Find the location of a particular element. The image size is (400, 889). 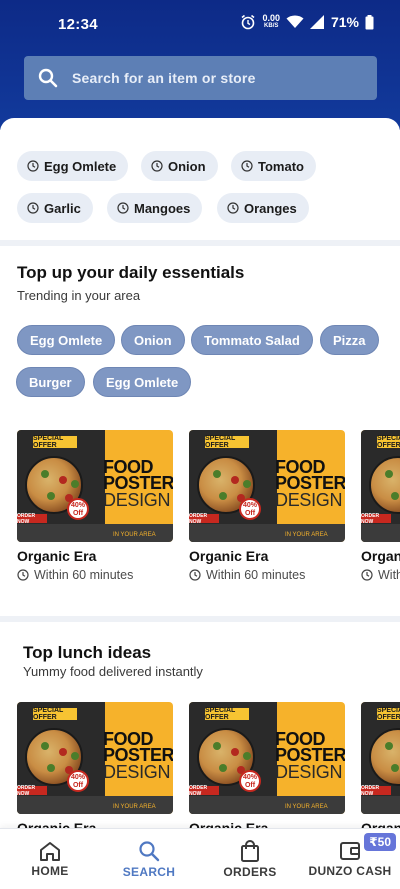

clock: 12:34 is located at coordinates (78, 24).